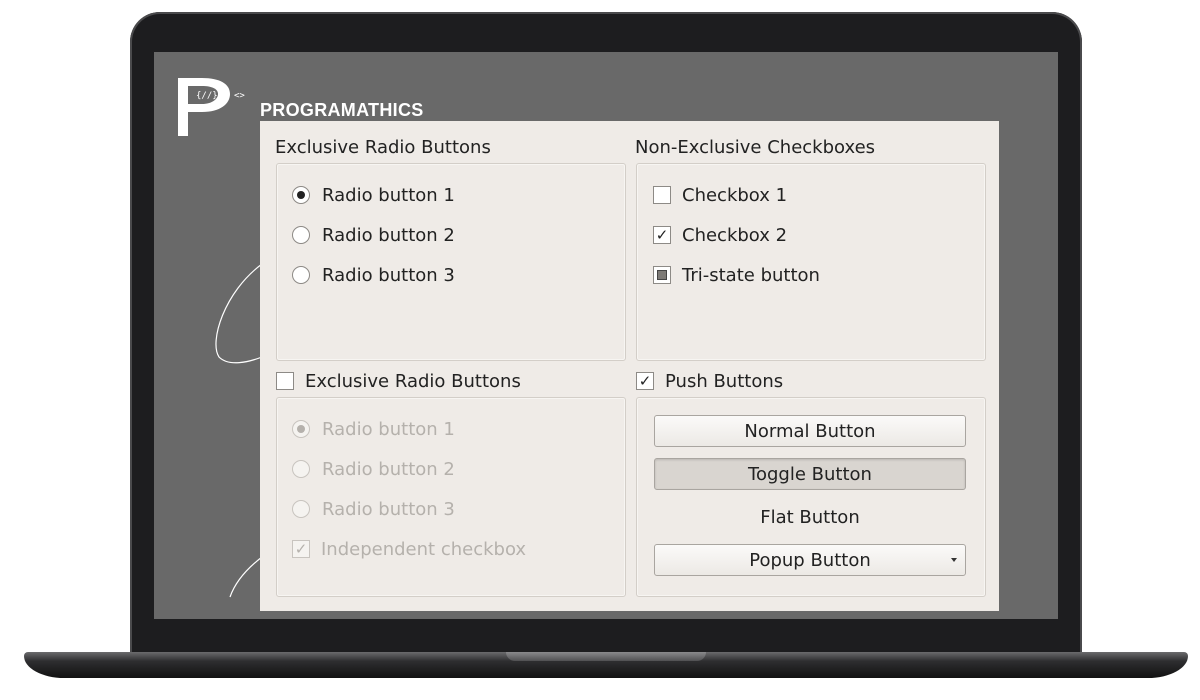  I want to click on checkbox-label: Checkbox 1, so click(735, 195).